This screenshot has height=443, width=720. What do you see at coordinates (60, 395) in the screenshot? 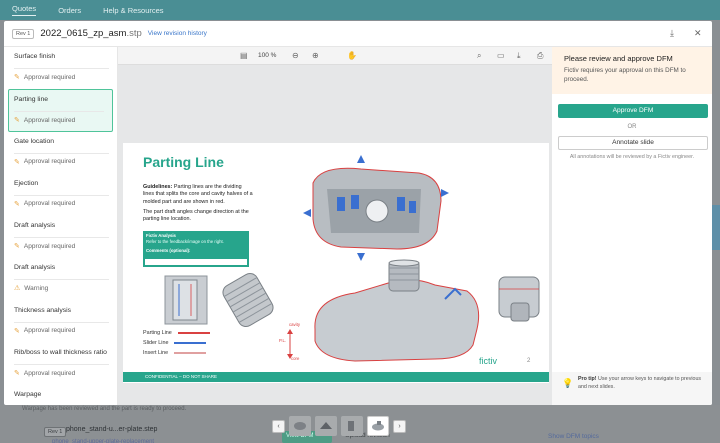
I see `checklist-item: Warpage` at bounding box center [60, 395].